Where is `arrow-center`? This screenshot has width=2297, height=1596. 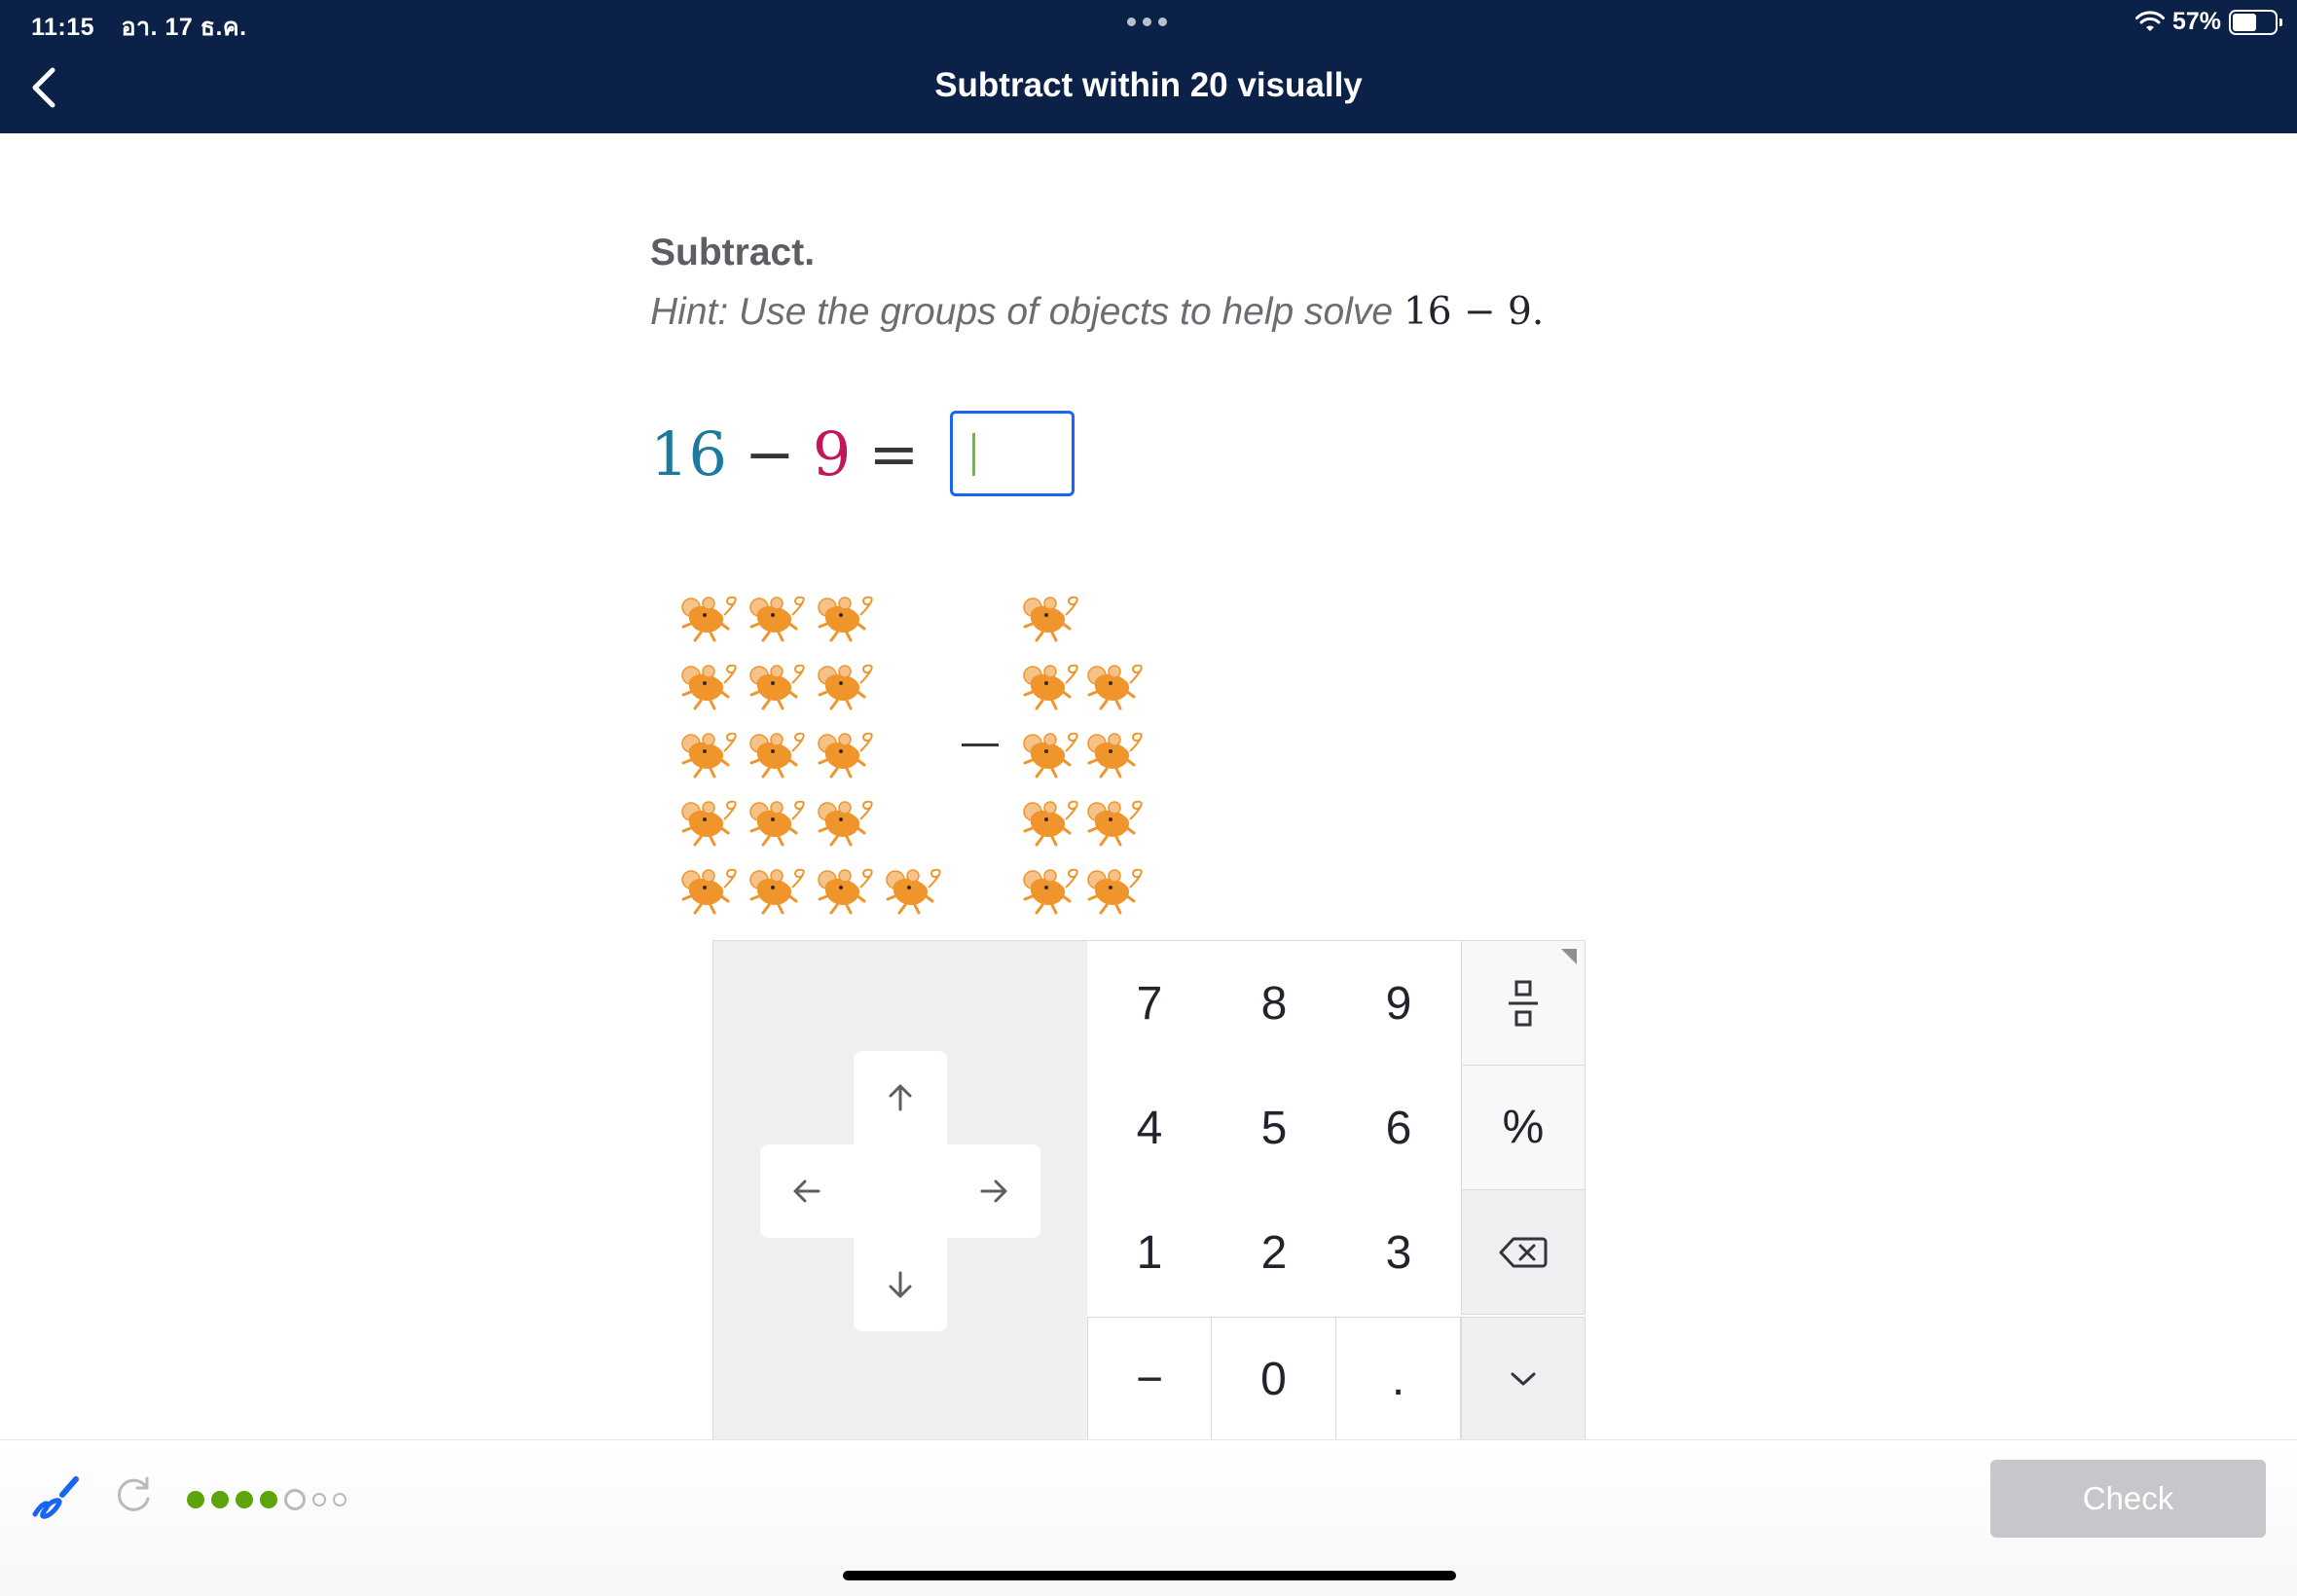 arrow-center is located at coordinates (900, 1191).